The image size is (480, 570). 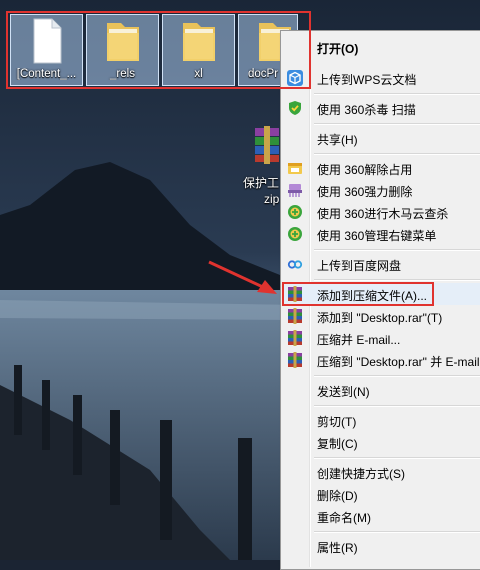 I want to click on menu-item-rename: 重命名(M), so click(x=381, y=516).